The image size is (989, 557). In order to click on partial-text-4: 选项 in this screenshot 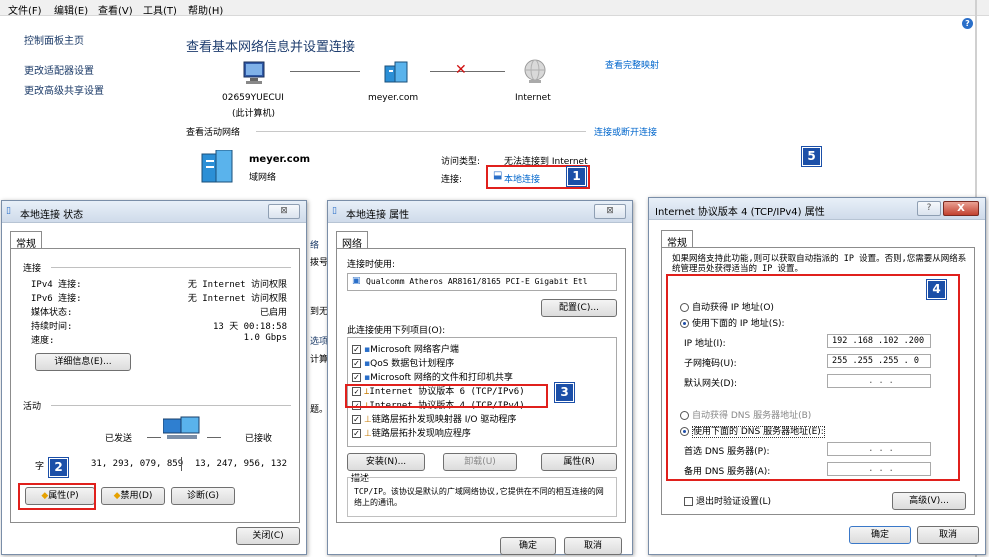, I will do `click(319, 342)`.